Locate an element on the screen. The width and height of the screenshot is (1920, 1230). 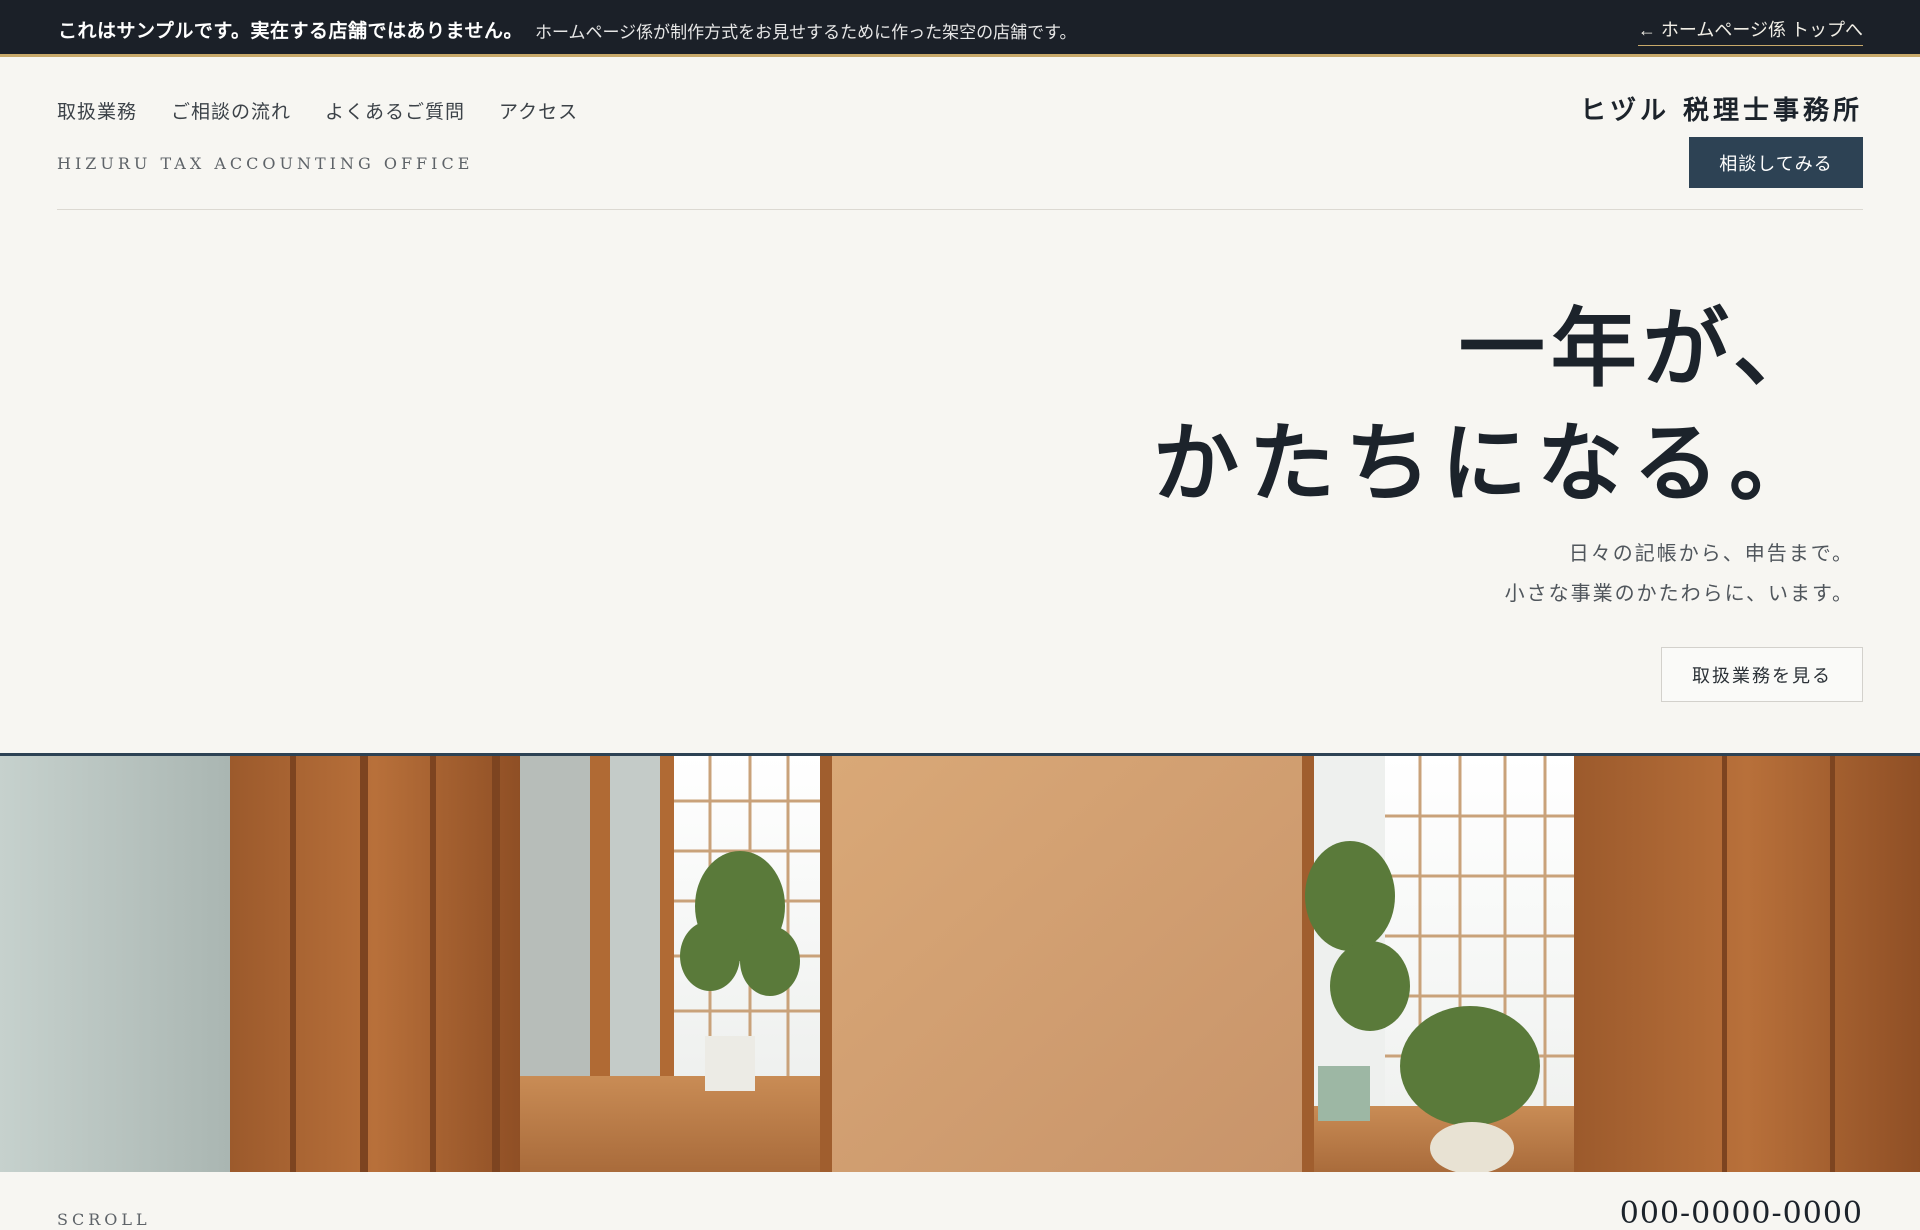
hero-headline-line1: 一年が、 is located at coordinates (1641, 348).